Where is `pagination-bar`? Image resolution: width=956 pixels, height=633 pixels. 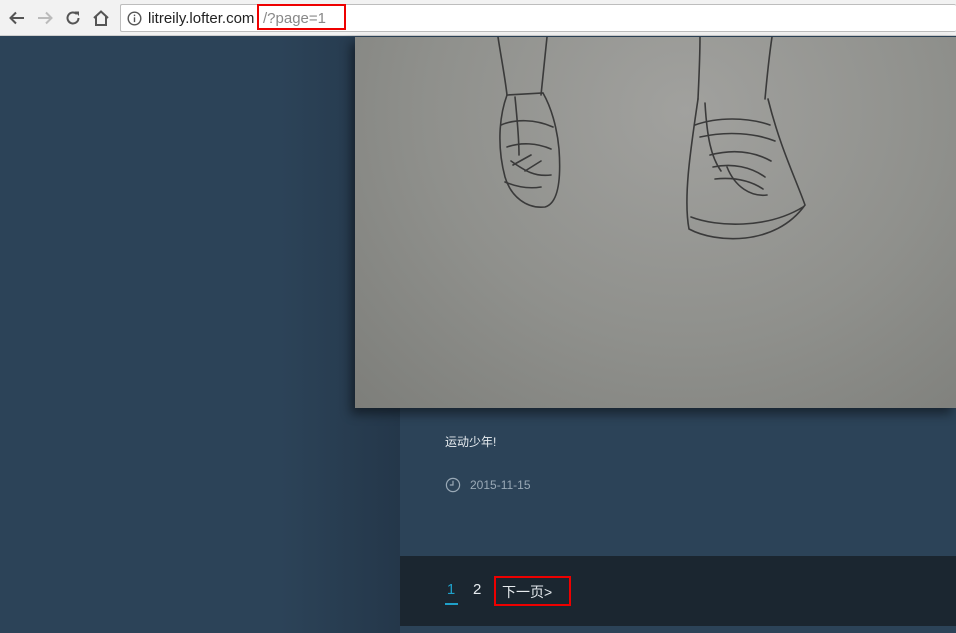 pagination-bar is located at coordinates (678, 591).